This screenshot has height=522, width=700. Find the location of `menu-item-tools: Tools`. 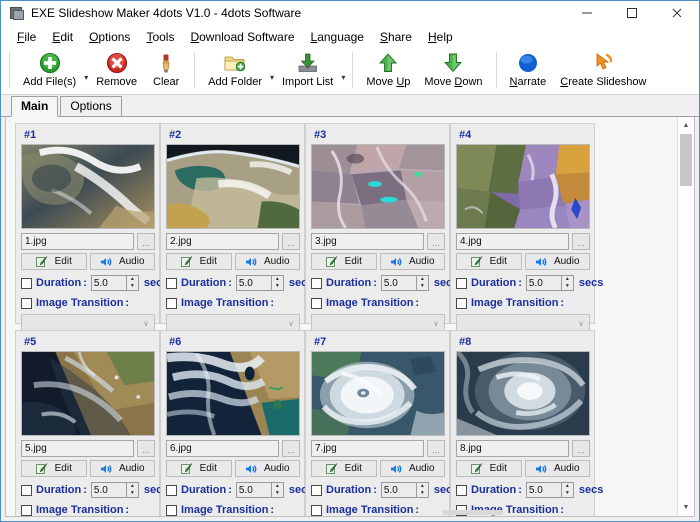

menu-item-tools: Tools is located at coordinates (160, 37).